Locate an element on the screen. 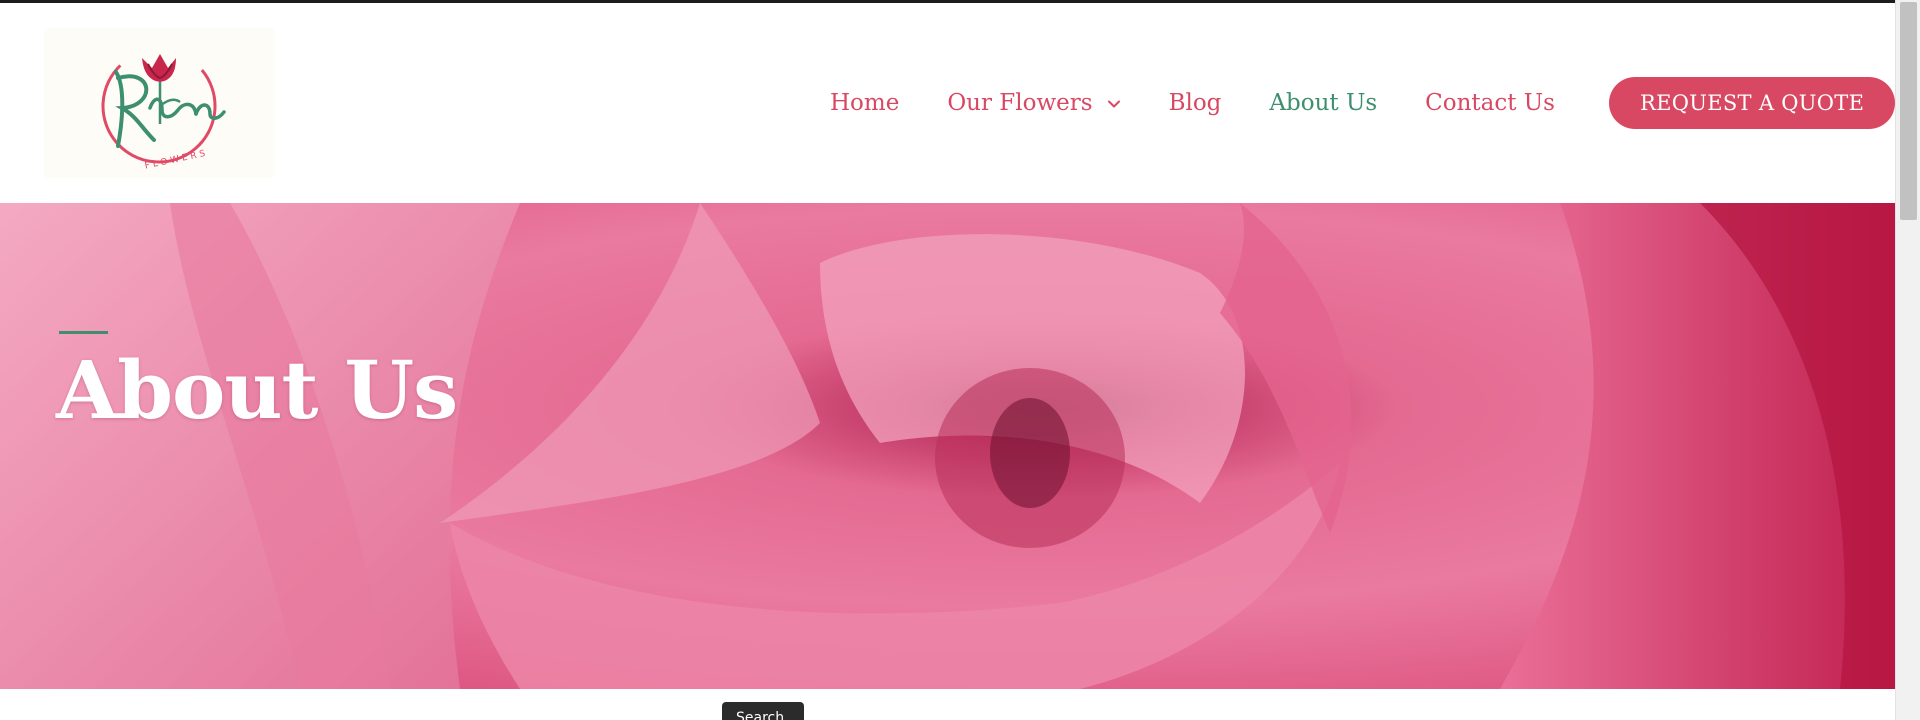 The image size is (1920, 720). nav-our-flowers: Our Flowers is located at coordinates (1033, 103).